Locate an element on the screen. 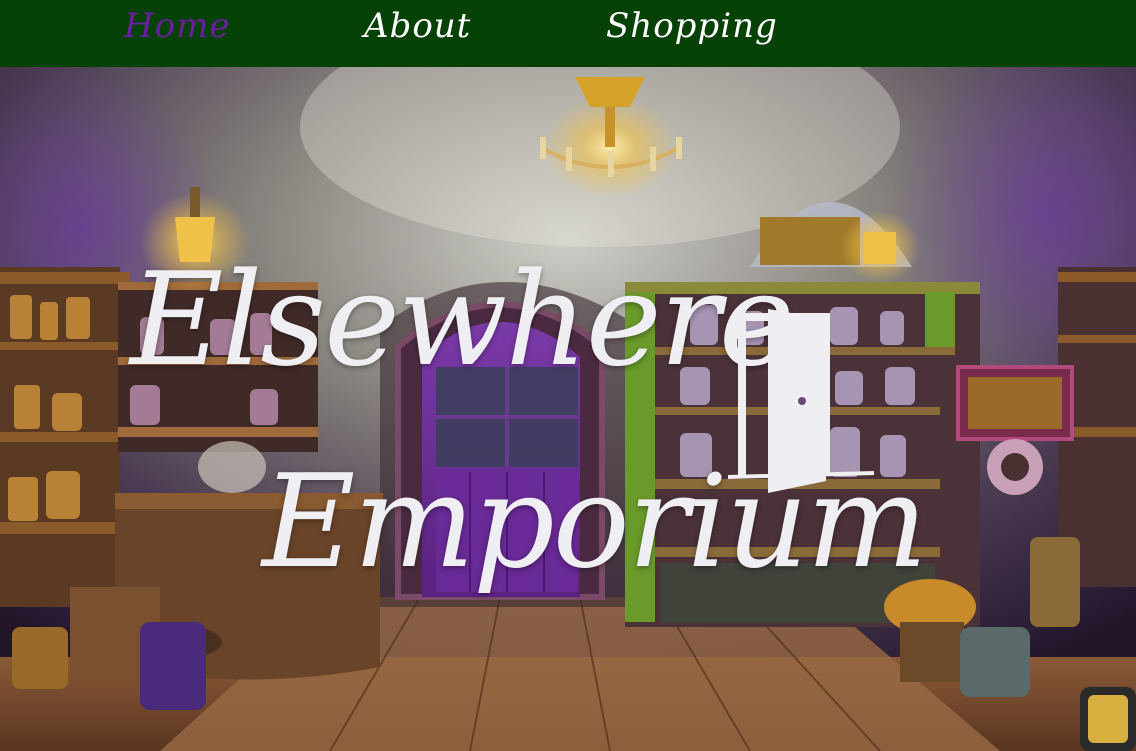 This screenshot has height=751, width=1136. nav-about-link: About is located at coordinates (417, 26).